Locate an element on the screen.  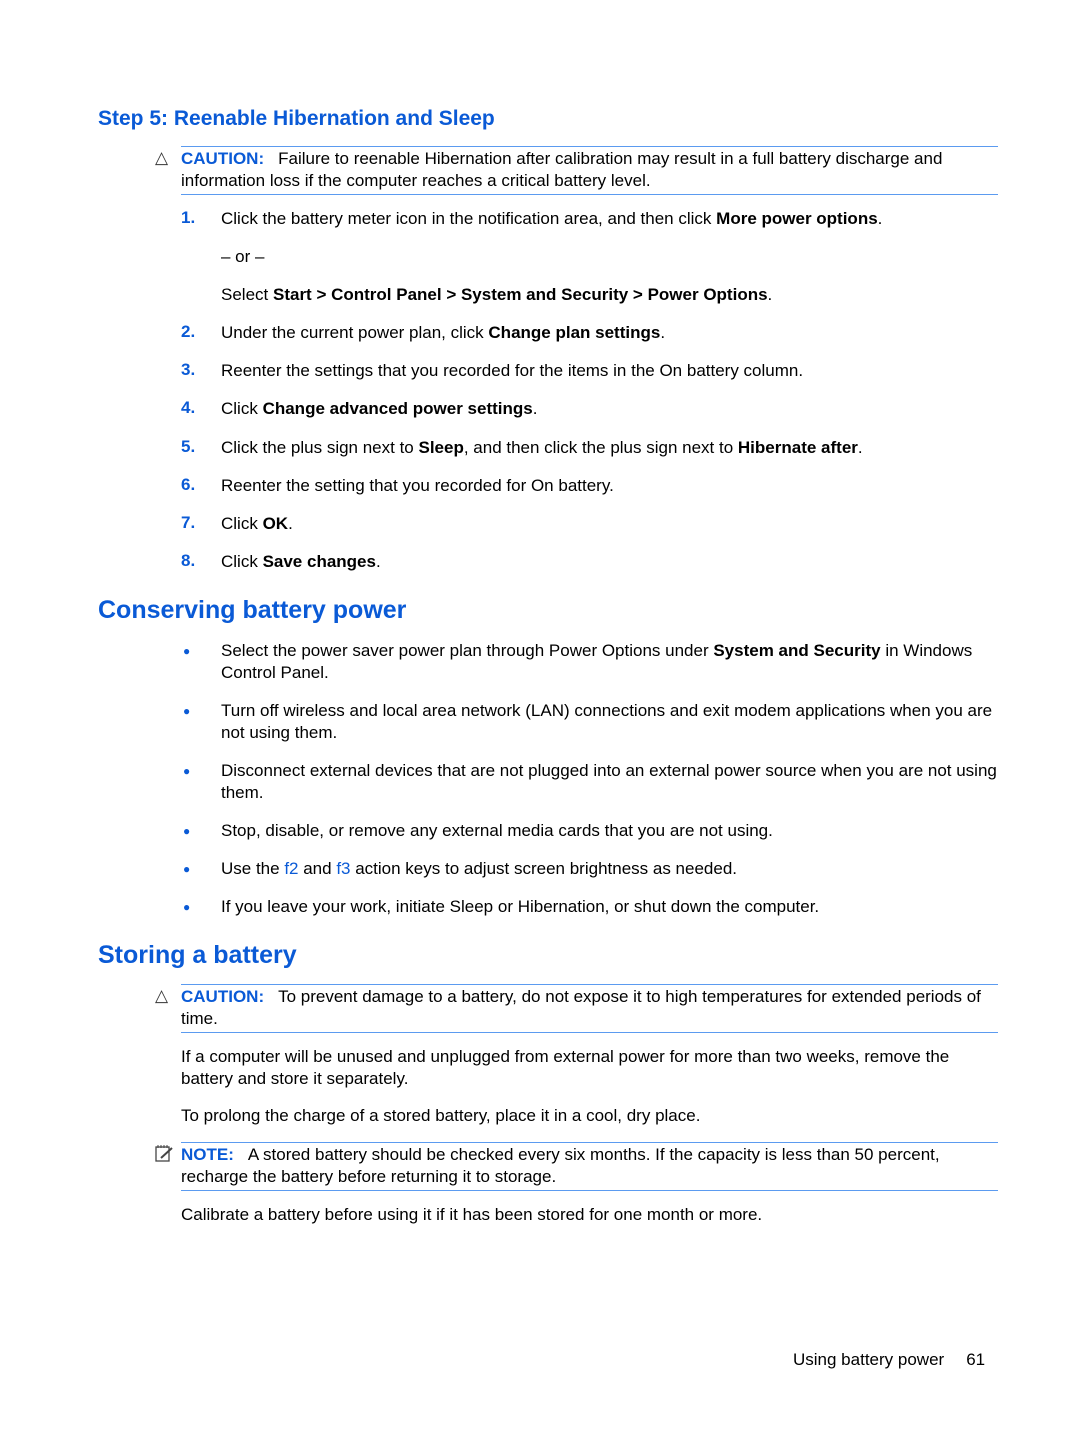
note-pencil-icon is located at coordinates (165, 1155).